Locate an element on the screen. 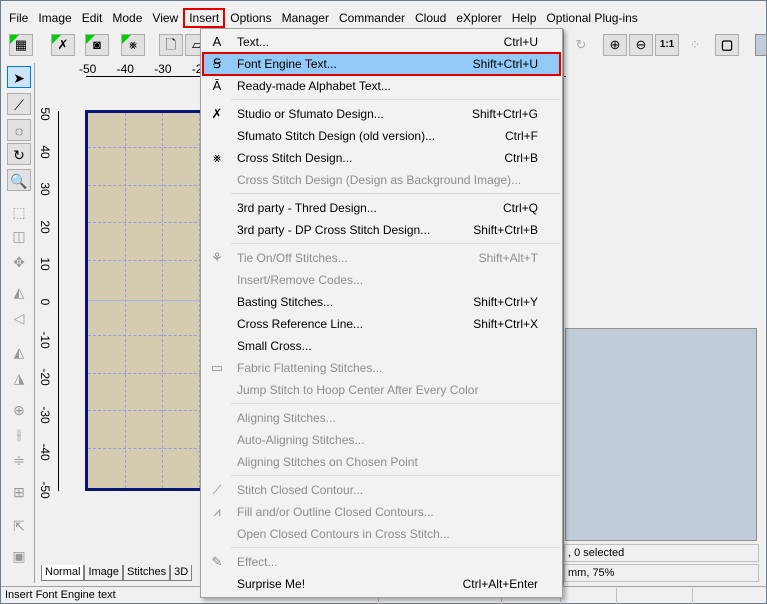 The image size is (767, 604). menu-item-icon: ⩘ is located at coordinates (217, 511).